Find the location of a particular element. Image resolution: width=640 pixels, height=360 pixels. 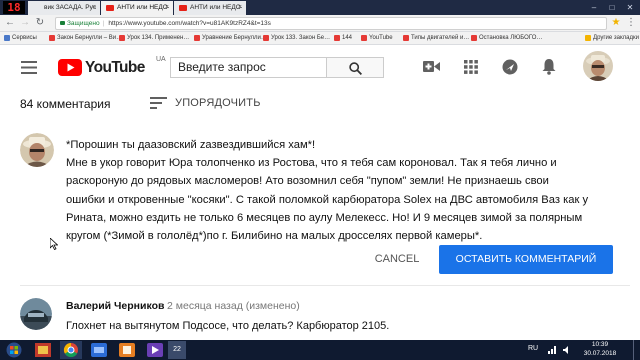

search-icon is located at coordinates (355, 68).